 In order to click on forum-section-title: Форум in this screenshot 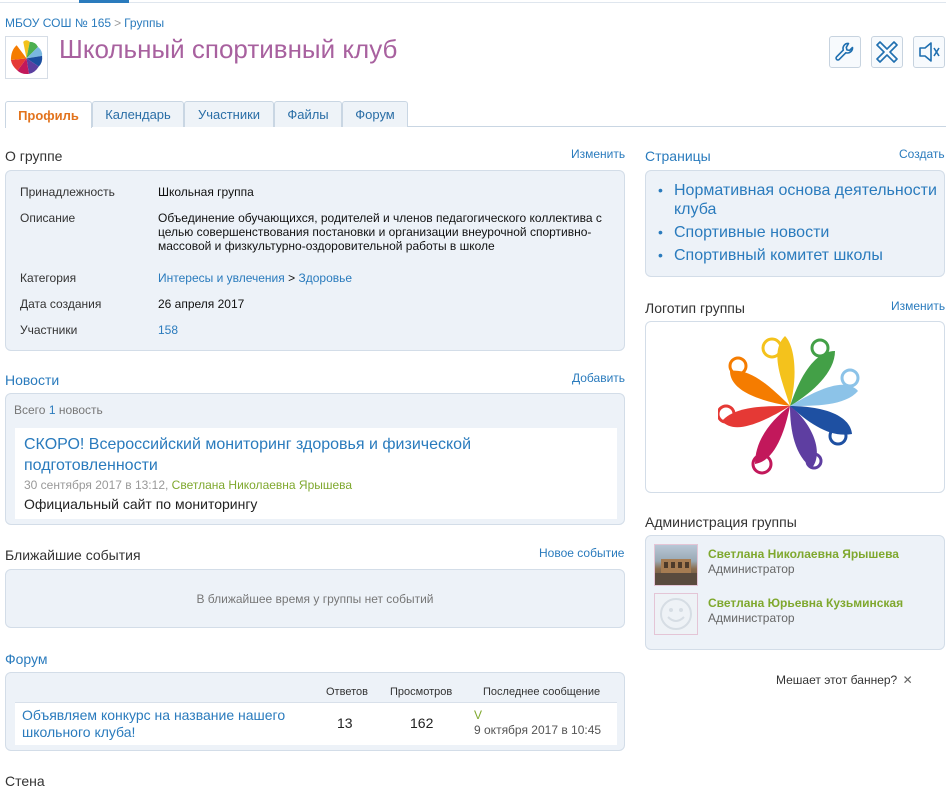, I will do `click(26, 659)`.